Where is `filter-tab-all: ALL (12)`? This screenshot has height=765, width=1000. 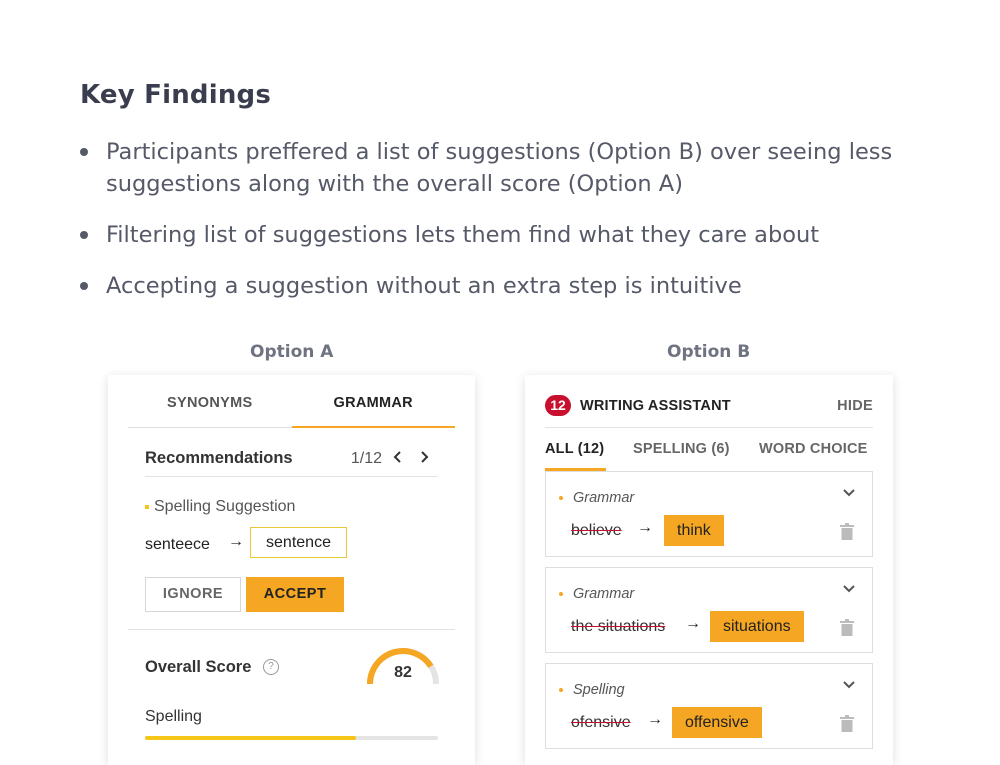 filter-tab-all: ALL (12) is located at coordinates (575, 456).